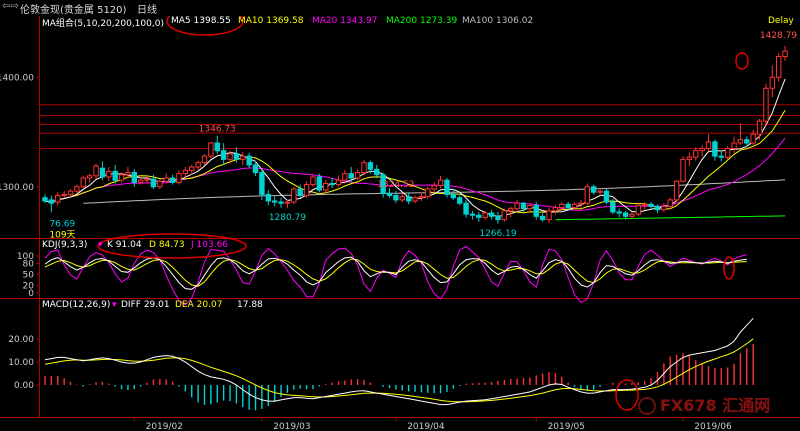 This screenshot has height=431, width=800. What do you see at coordinates (250, 305) in the screenshot?
I see `macd-value-legend: 17.88` at bounding box center [250, 305].